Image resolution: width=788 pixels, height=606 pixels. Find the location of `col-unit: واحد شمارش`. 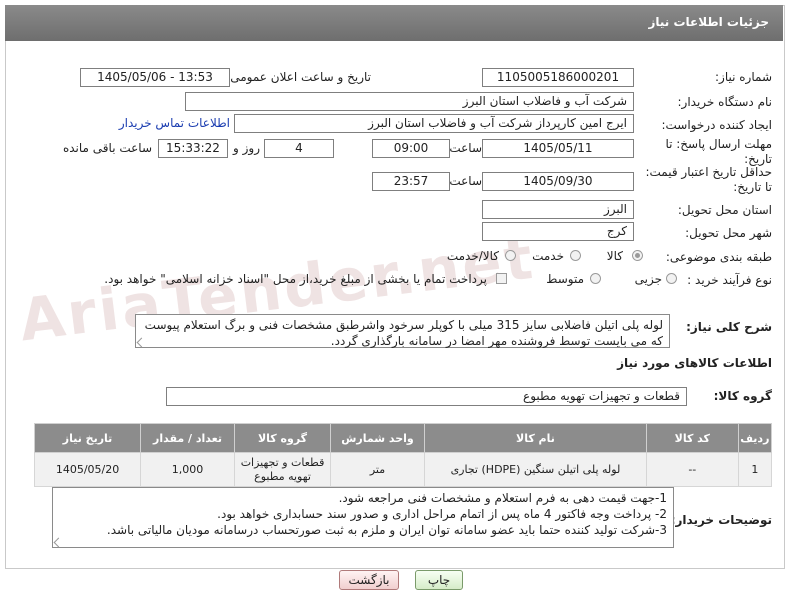

col-unit: واحد شمارش is located at coordinates (377, 438).